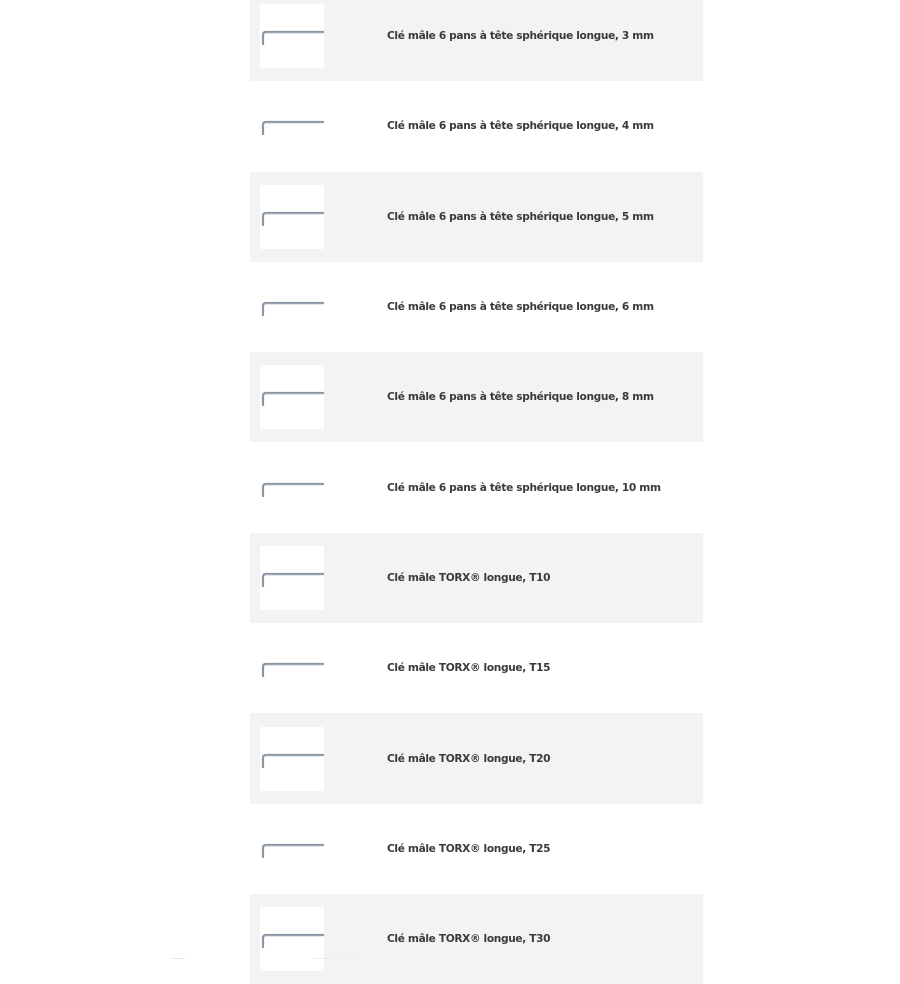 The width and height of the screenshot is (900, 984). I want to click on product-name: Clé mâle TORX® longue, T20, so click(469, 759).